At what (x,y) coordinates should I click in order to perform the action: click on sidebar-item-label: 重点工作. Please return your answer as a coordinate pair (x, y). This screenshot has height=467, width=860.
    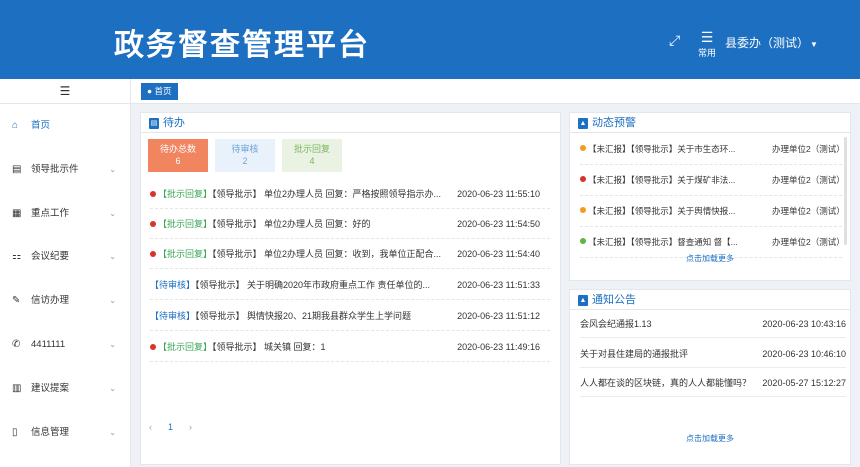
    Looking at the image, I should click on (50, 213).